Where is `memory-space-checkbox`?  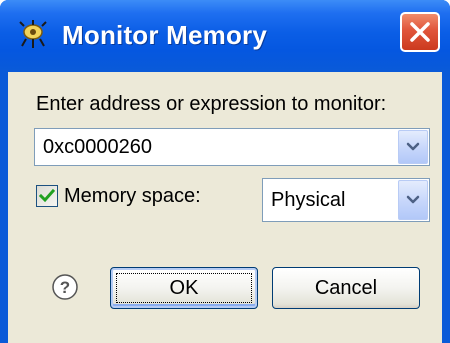
memory-space-checkbox is located at coordinates (47, 196).